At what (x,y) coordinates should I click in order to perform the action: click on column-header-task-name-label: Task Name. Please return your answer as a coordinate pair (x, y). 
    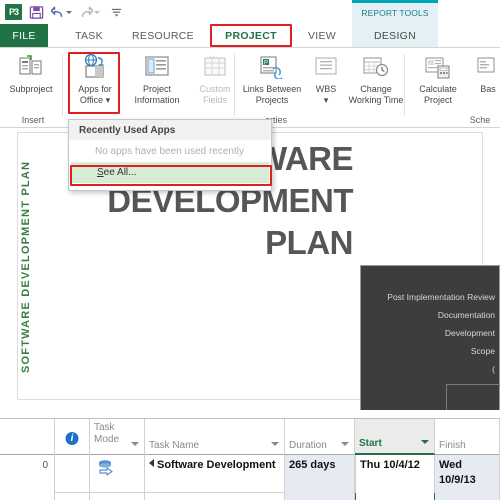
    Looking at the image, I should click on (174, 445).